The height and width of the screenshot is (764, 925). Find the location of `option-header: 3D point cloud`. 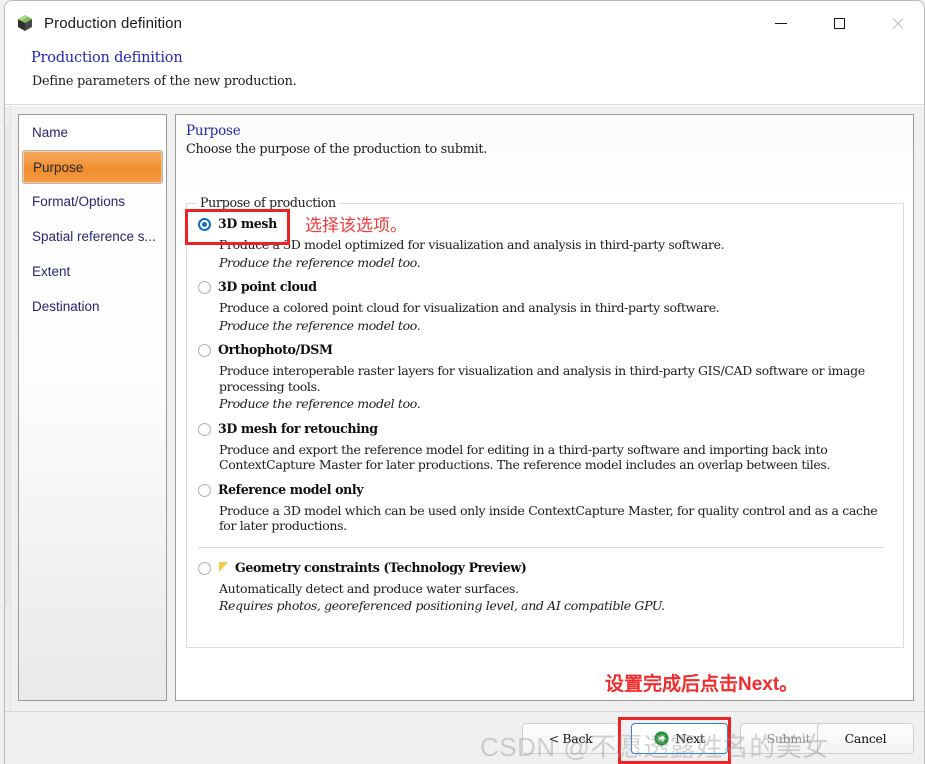

option-header: 3D point cloud is located at coordinates (546, 288).